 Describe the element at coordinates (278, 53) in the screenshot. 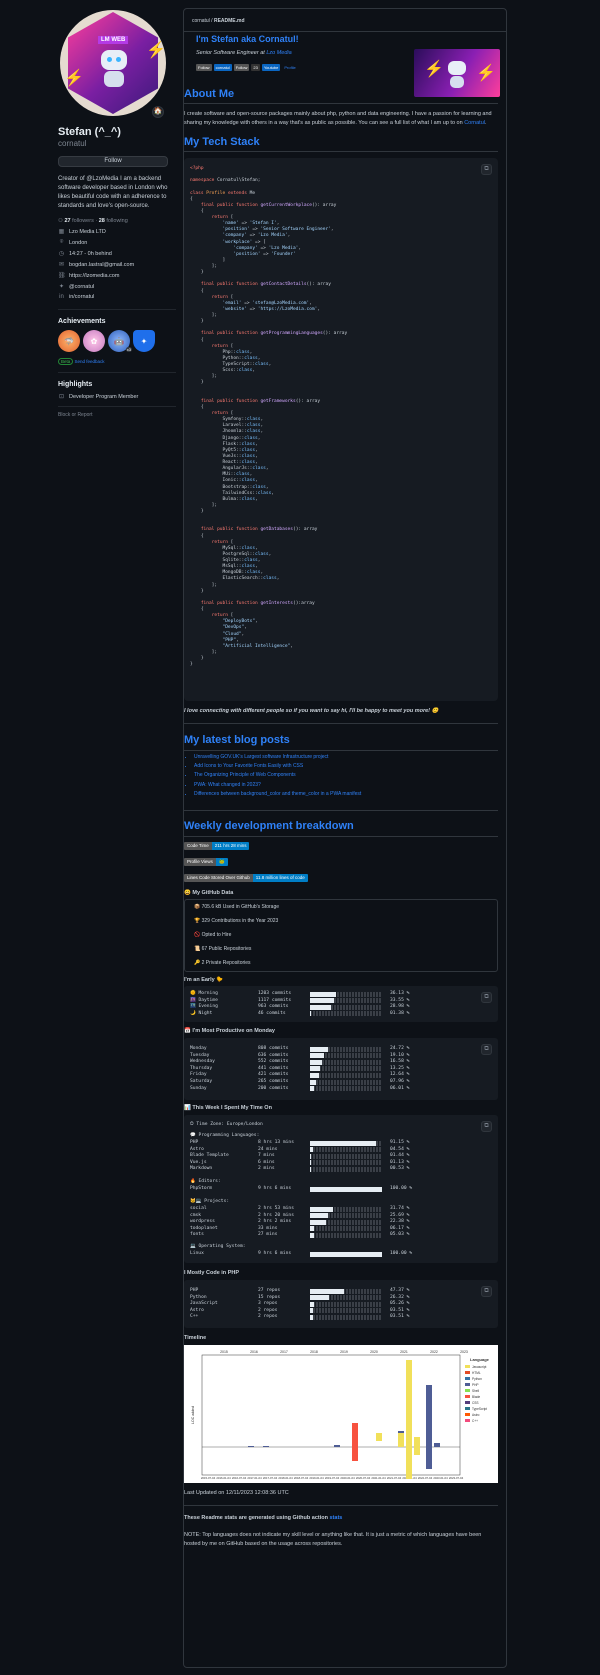

I see `company-link: Lzo Media` at that location.